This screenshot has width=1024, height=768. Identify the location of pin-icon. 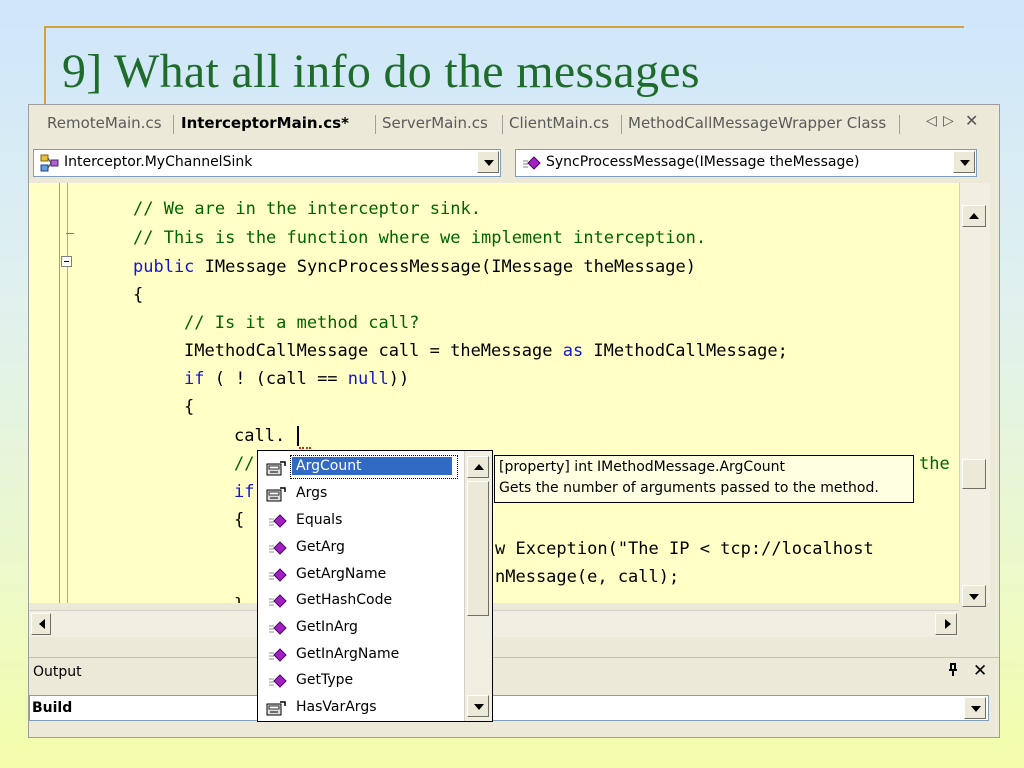
(953, 671).